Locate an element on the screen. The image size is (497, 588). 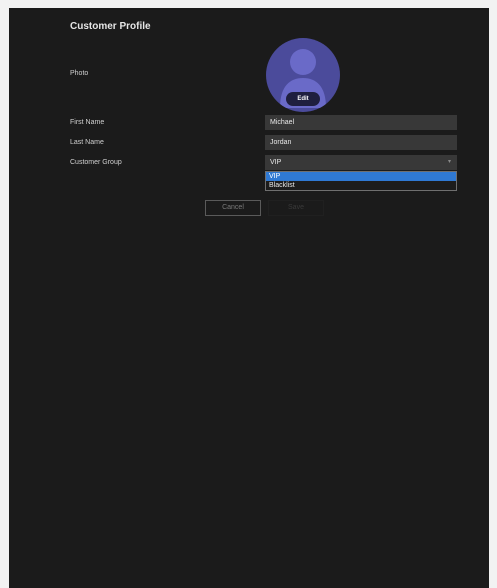
cancel-button: Cancel is located at coordinates (233, 208).